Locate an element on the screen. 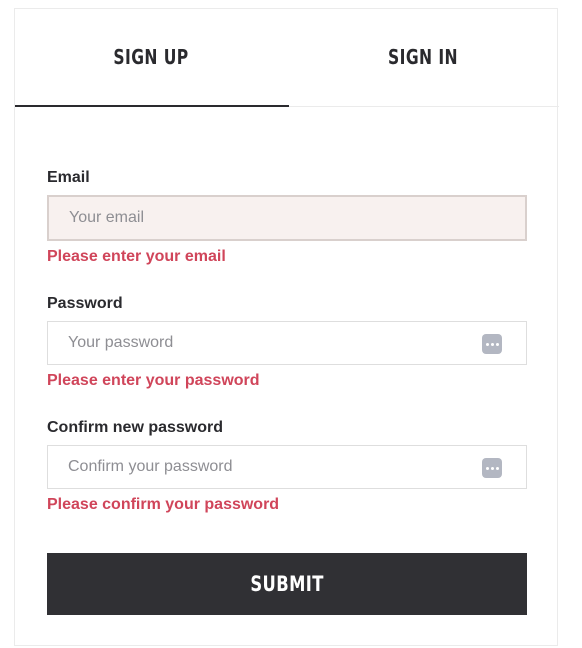 This screenshot has width=582, height=648. confirm-password-field is located at coordinates (258, 467).